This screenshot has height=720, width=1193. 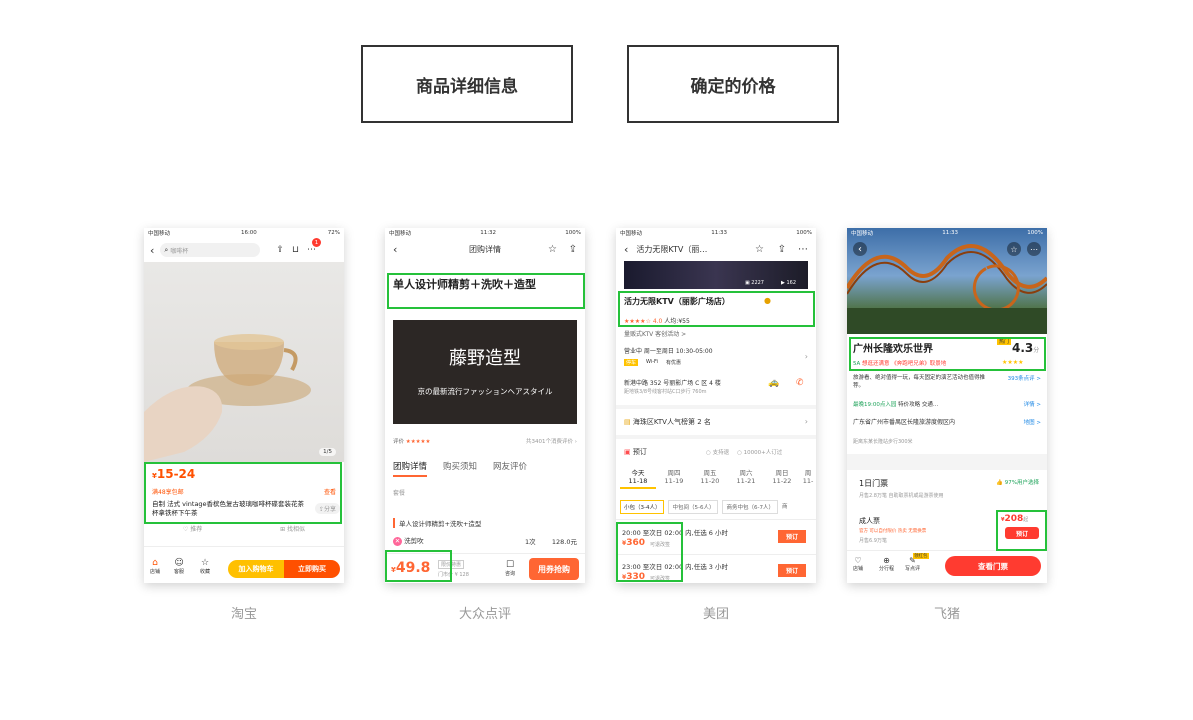 I want to click on shop-name: 藤野造型, so click(x=485, y=358).